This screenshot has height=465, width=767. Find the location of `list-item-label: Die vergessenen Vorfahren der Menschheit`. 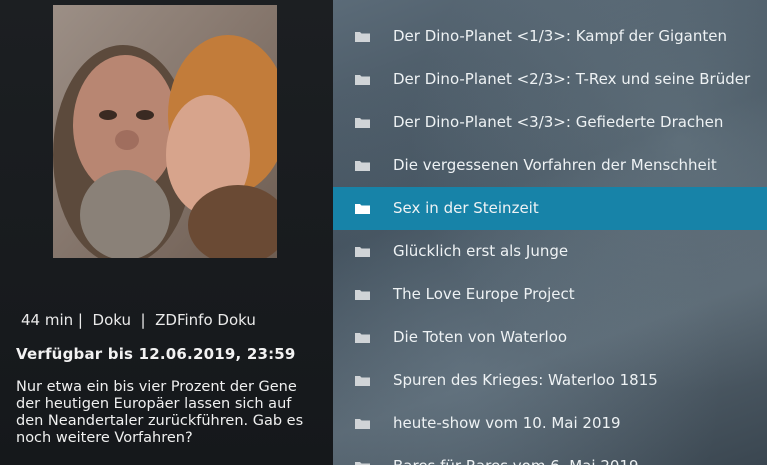

list-item-label: Die vergessenen Vorfahren der Menschheit is located at coordinates (555, 165).